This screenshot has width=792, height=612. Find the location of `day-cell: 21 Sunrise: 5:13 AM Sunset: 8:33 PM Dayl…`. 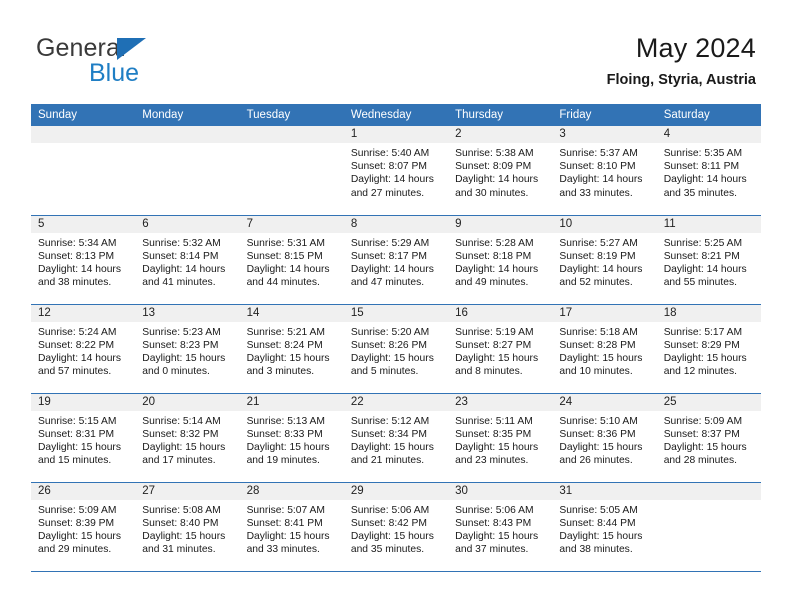

day-cell: 21 Sunrise: 5:13 AM Sunset: 8:33 PM Dayl… is located at coordinates (291, 438).